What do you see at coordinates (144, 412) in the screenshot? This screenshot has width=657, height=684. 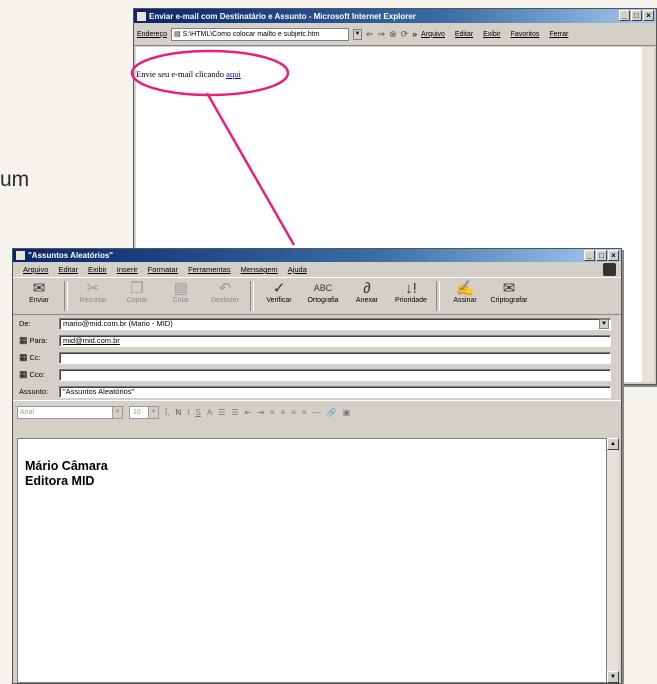 I see `font-size-select: 10 ▼` at bounding box center [144, 412].